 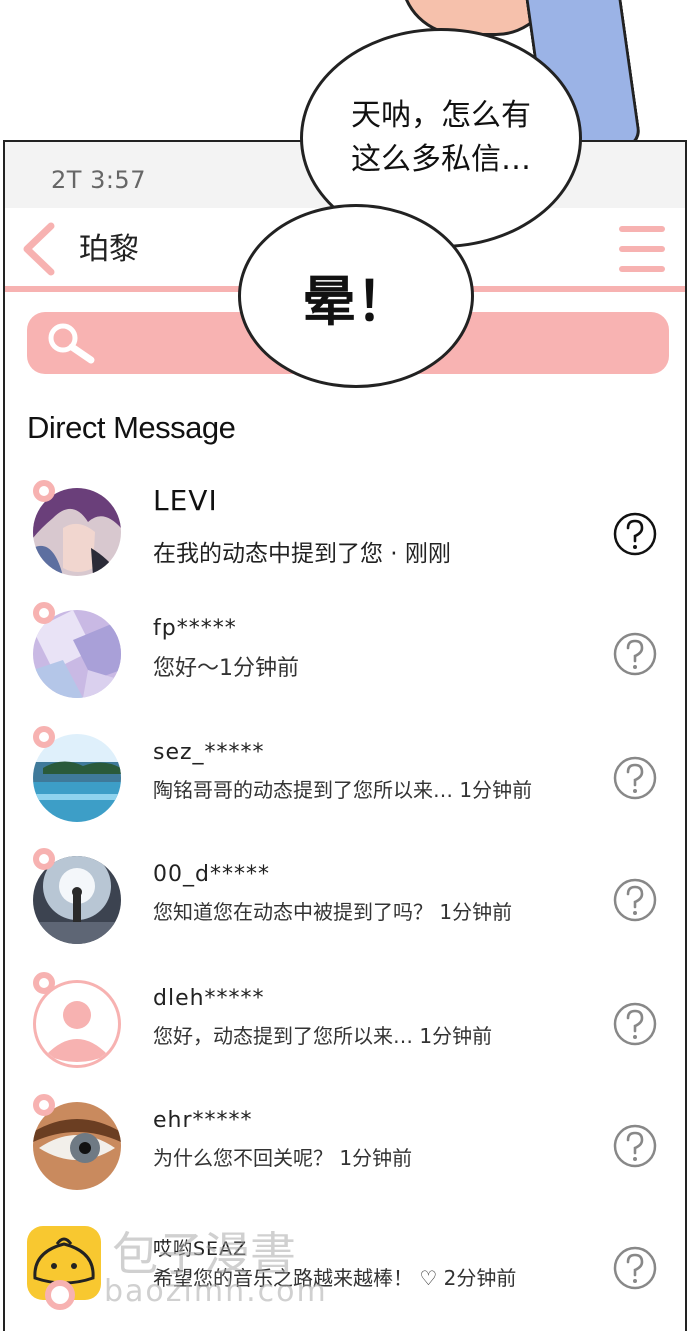 What do you see at coordinates (131, 427) in the screenshot?
I see `section-title: Direct Message` at bounding box center [131, 427].